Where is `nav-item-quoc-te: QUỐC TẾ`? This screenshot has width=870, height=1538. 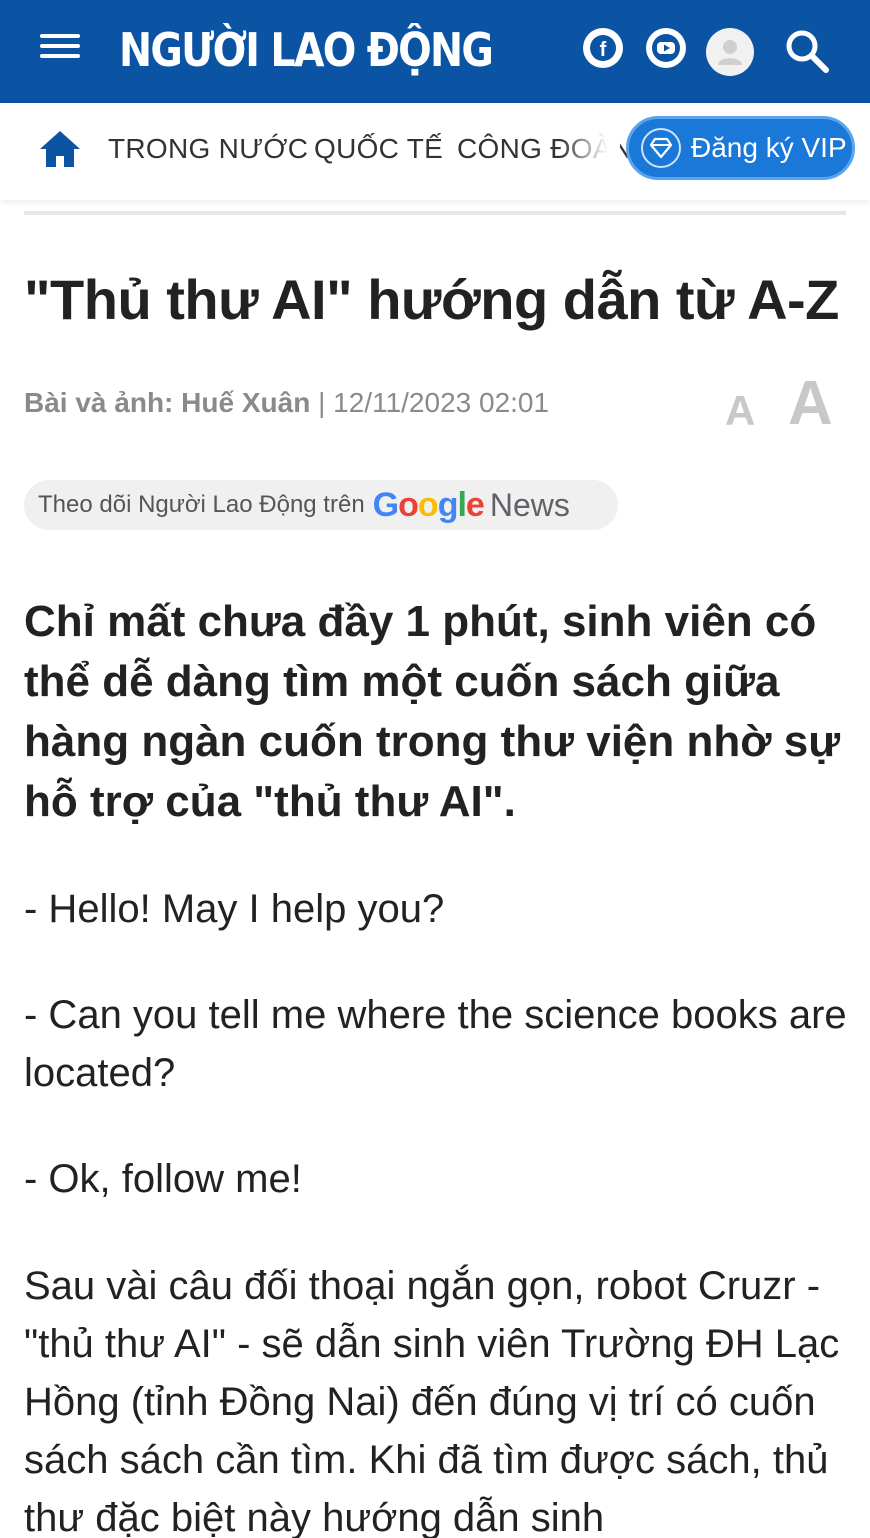
nav-item-quoc-te: QUỐC TẾ is located at coordinates (378, 149).